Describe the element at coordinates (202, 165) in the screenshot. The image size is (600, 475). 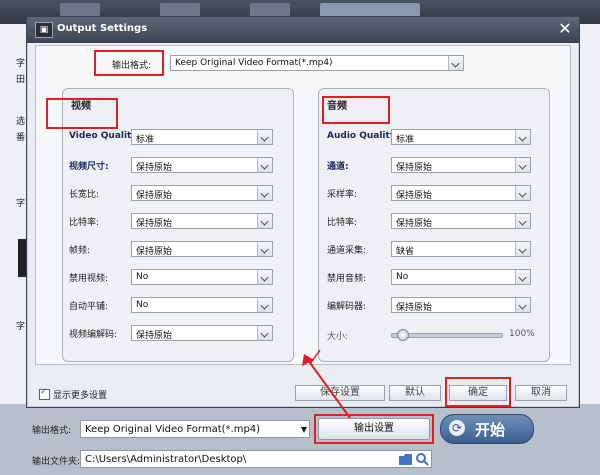
I see `video-size-select: 保持原始` at that location.